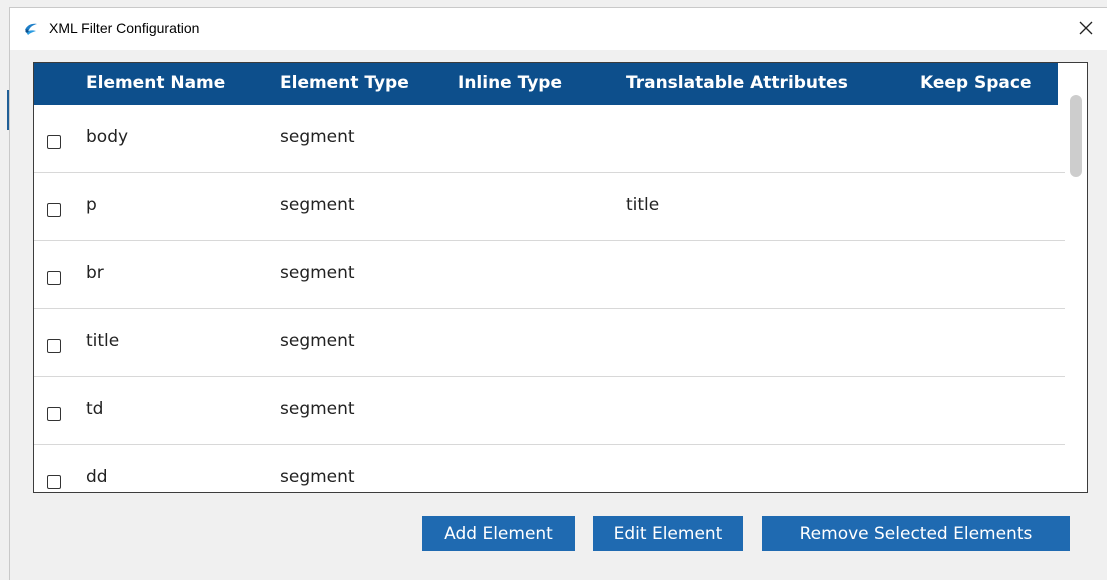 This screenshot has height=580, width=1107. Describe the element at coordinates (31, 29) in the screenshot. I see `app-logo-icon` at that location.